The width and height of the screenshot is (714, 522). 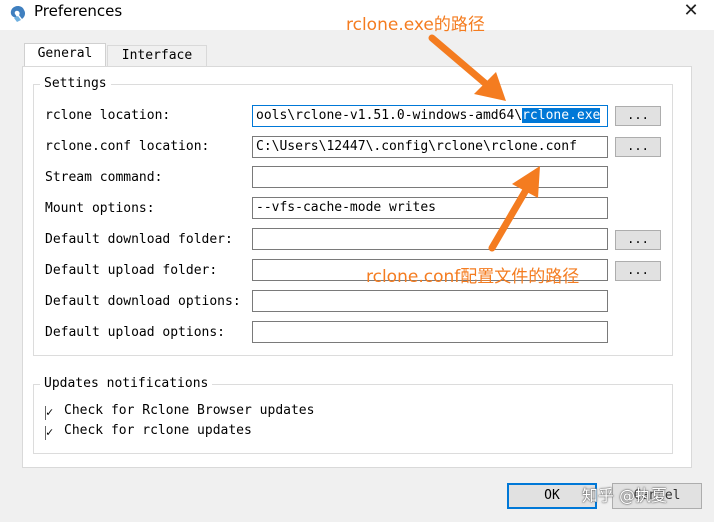 I want to click on mount-options-label: Mount options:, so click(x=100, y=208).